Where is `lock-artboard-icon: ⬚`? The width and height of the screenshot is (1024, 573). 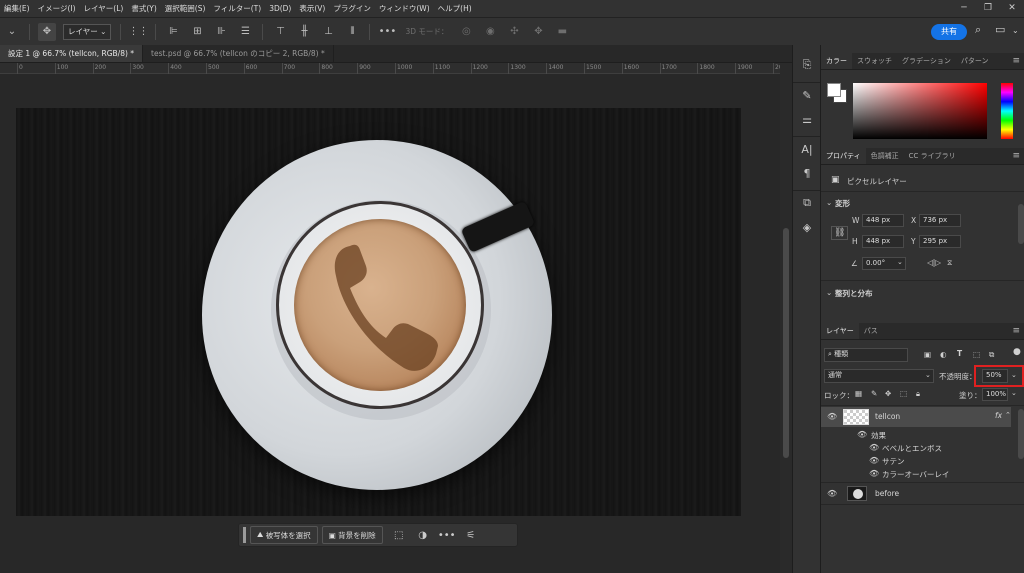 lock-artboard-icon: ⬚ is located at coordinates (903, 393).